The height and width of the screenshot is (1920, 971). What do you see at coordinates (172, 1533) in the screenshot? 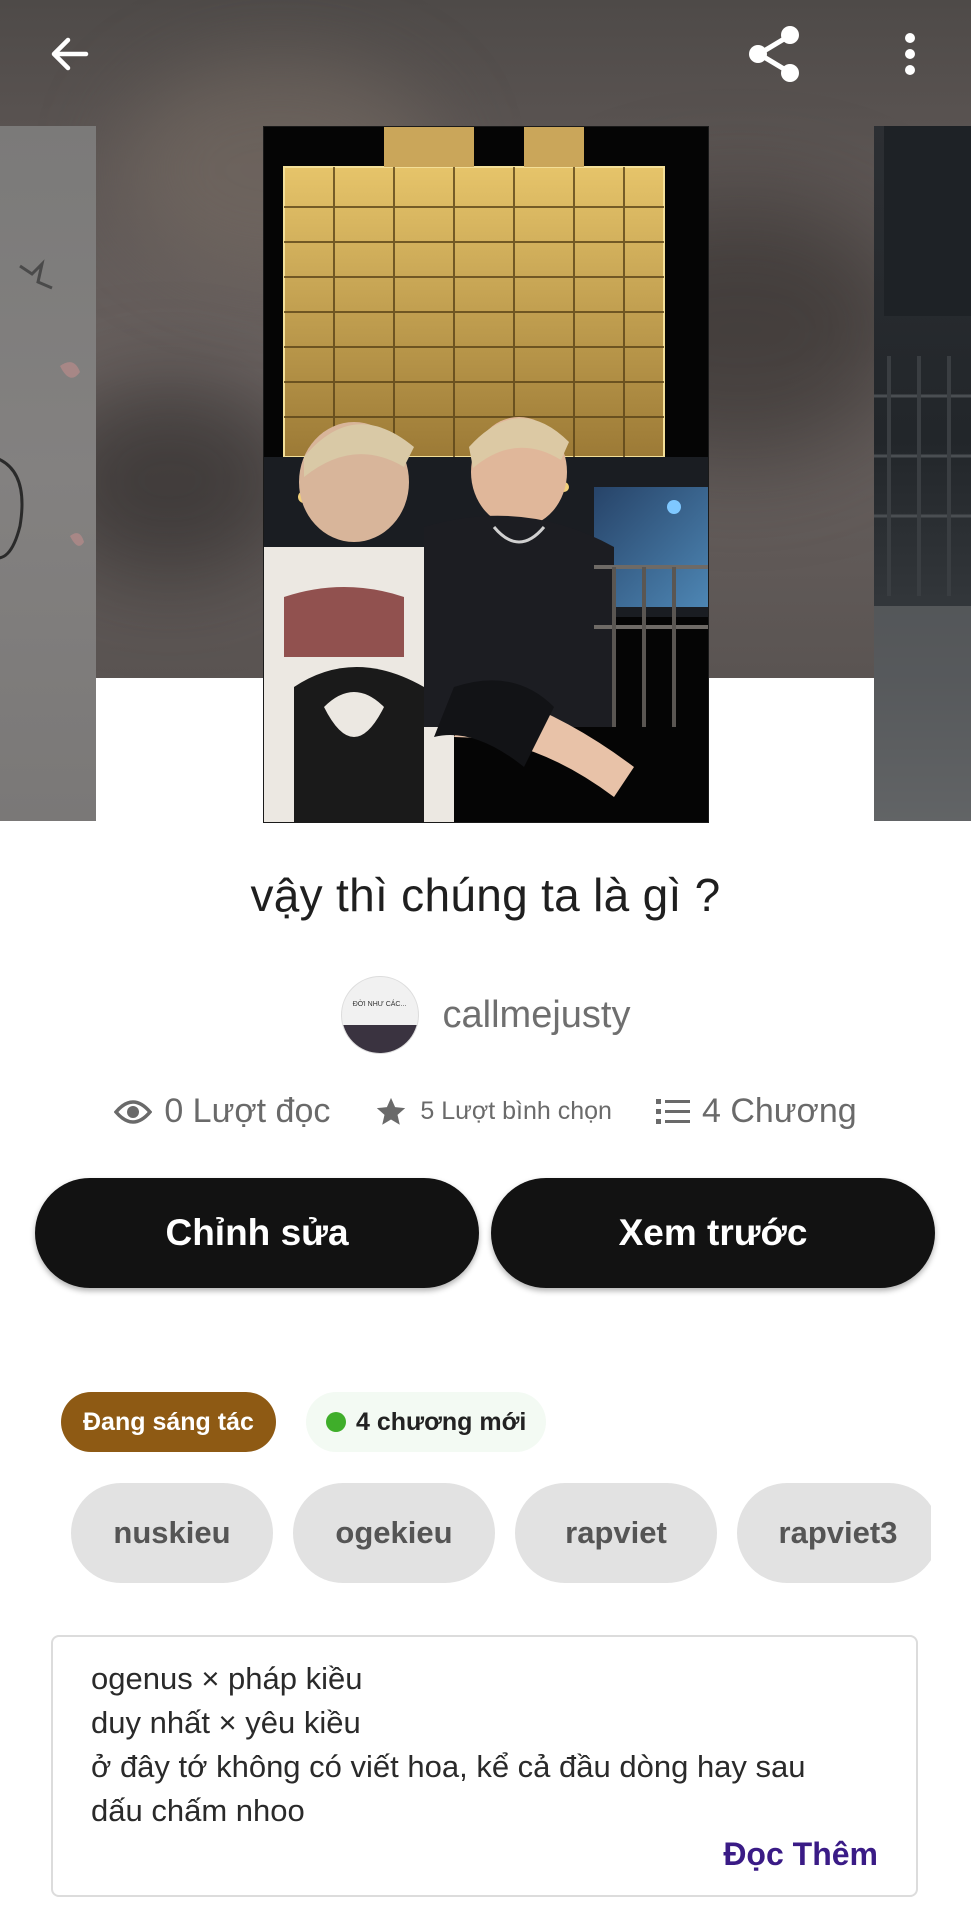
I see `tag-chip: nuskieu` at bounding box center [172, 1533].